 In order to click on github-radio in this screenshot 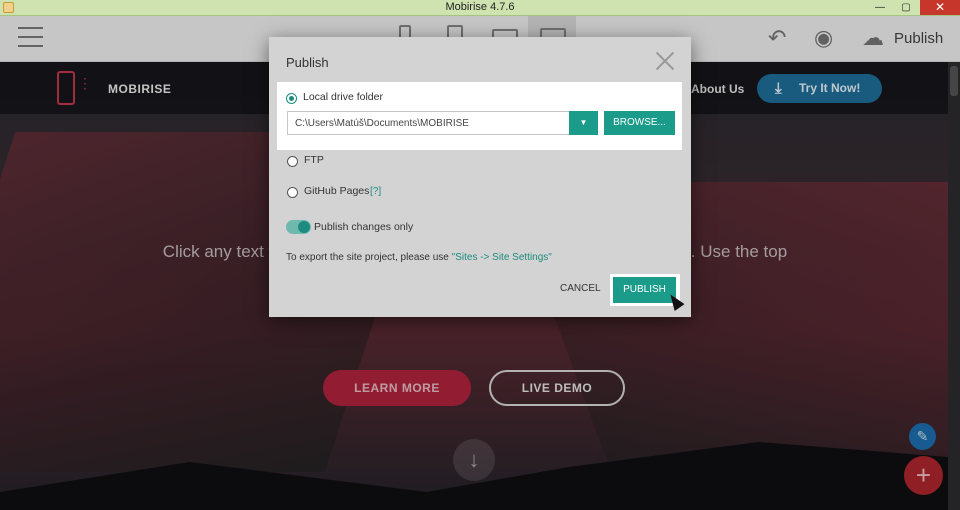, I will do `click(292, 192)`.